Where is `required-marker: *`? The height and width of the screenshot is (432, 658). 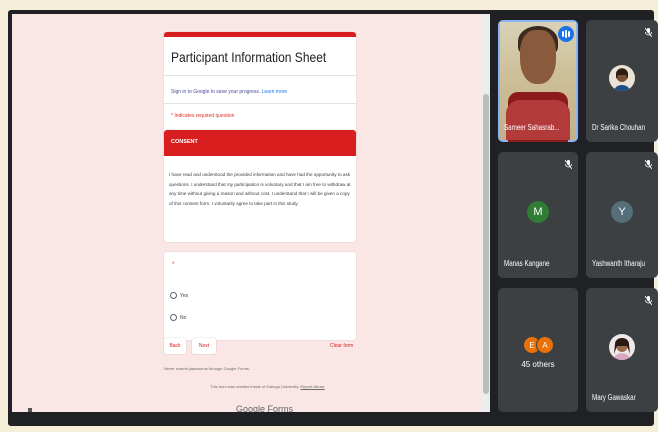
required-marker: * is located at coordinates (173, 265).